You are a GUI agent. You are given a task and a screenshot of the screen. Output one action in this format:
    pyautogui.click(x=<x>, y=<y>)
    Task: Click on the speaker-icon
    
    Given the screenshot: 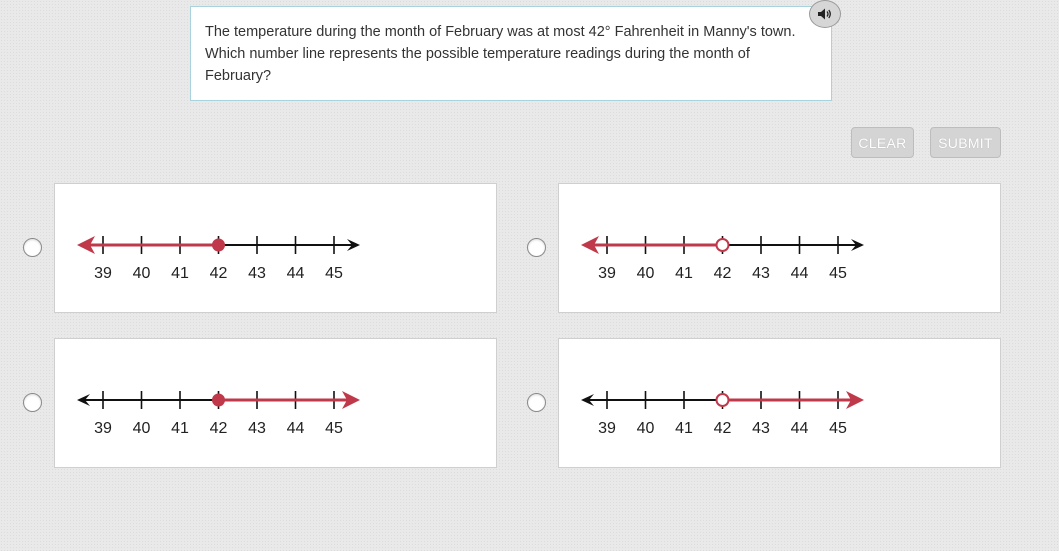 What is the action you would take?
    pyautogui.click(x=825, y=14)
    